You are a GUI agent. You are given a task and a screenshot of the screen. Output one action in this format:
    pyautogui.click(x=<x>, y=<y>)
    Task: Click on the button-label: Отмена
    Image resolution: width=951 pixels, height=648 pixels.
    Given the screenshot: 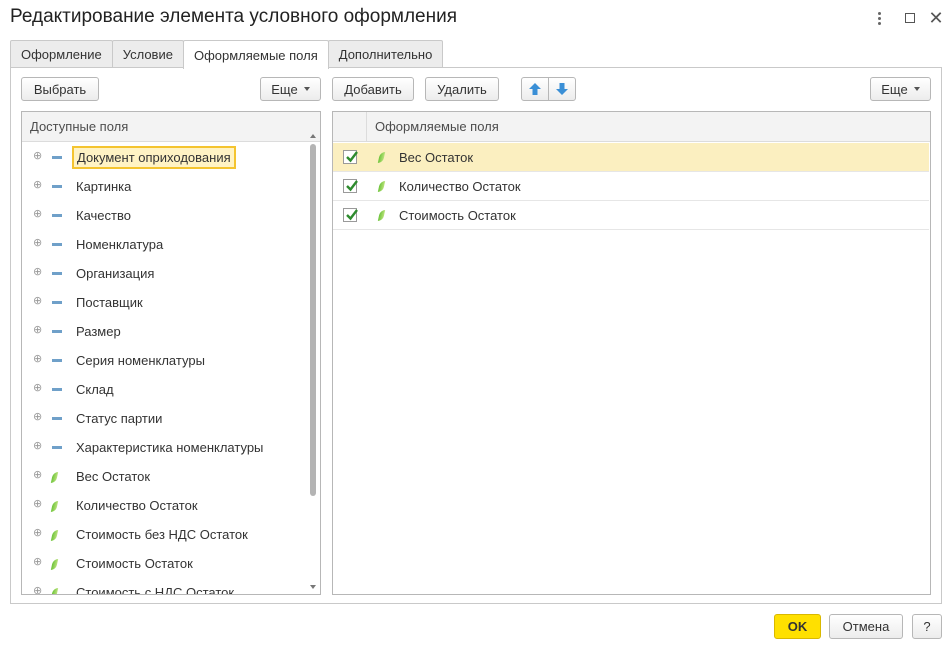 What is the action you would take?
    pyautogui.click(x=866, y=626)
    